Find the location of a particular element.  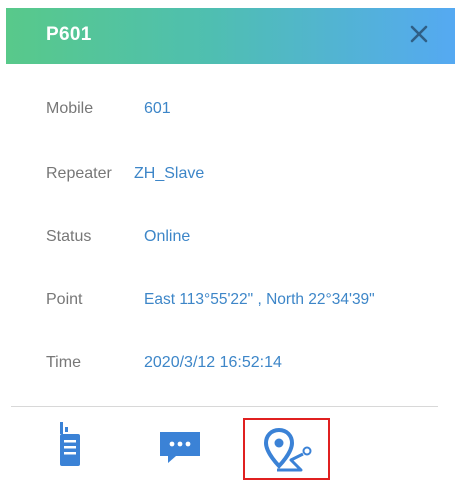

repeater-value: ZH_Slave is located at coordinates (169, 173).